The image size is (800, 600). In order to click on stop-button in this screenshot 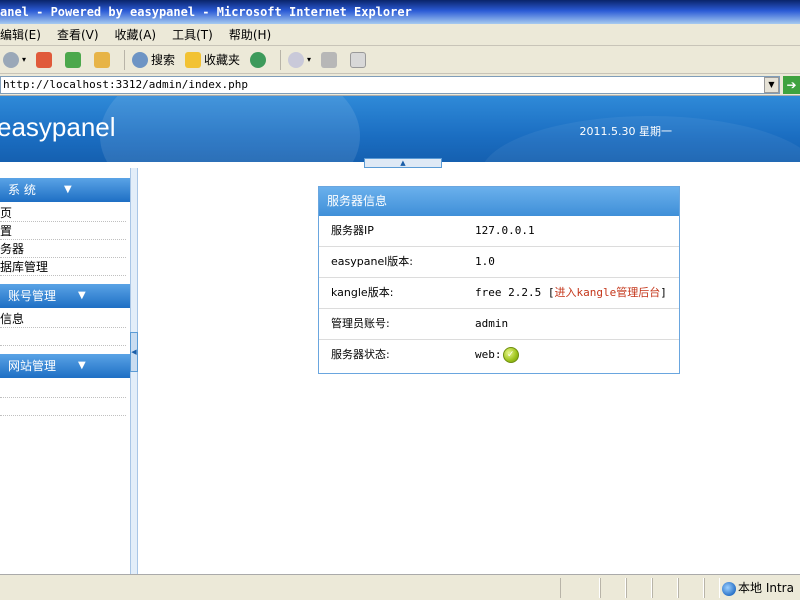, I will do `click(45, 60)`.